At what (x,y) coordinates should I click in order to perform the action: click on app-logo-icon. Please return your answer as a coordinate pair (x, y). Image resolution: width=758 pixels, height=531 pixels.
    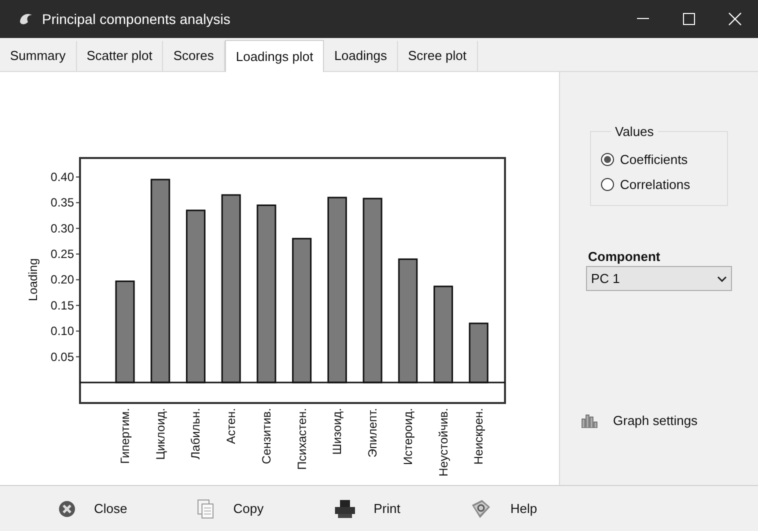
    Looking at the image, I should click on (26, 19).